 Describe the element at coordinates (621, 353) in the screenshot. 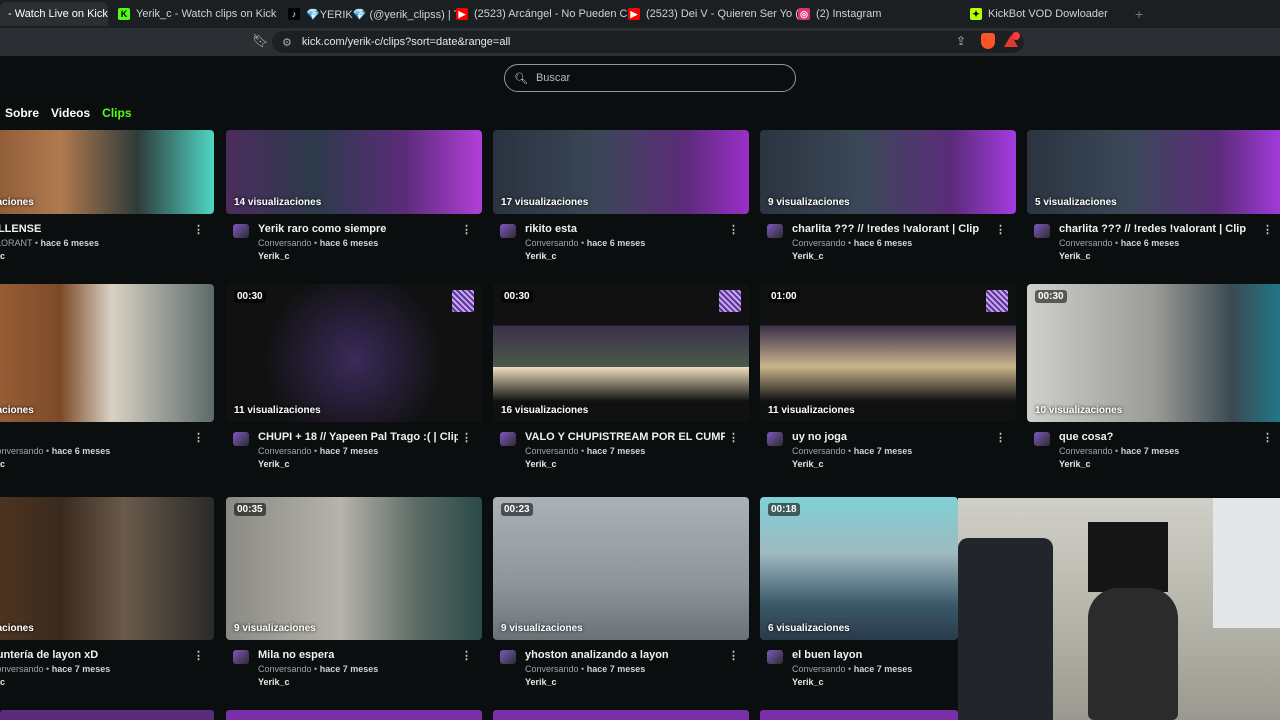

I see `clip-thumbnail: 00:30 16 visualizaciones` at that location.